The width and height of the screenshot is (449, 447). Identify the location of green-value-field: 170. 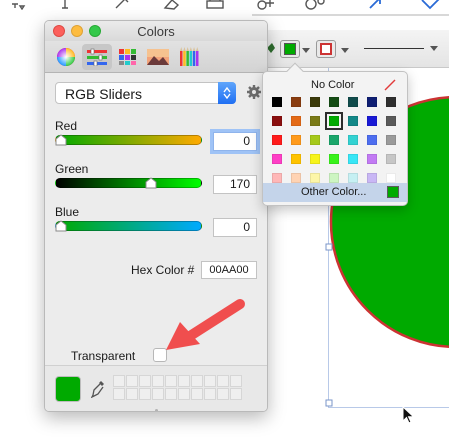
(235, 184).